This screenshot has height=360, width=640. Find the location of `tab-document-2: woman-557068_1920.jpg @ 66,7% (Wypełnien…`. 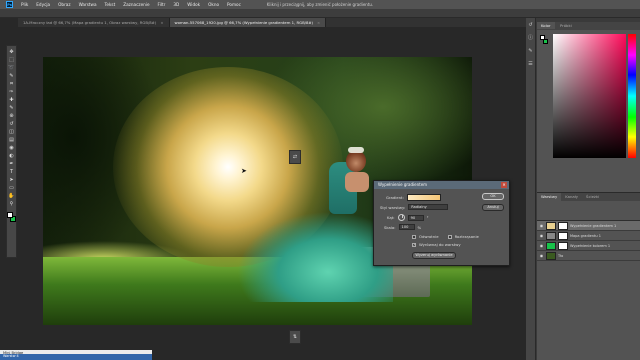

tab-document-2: woman-557068_1920.jpg @ 66,7% (Wypełnien… is located at coordinates (248, 22).